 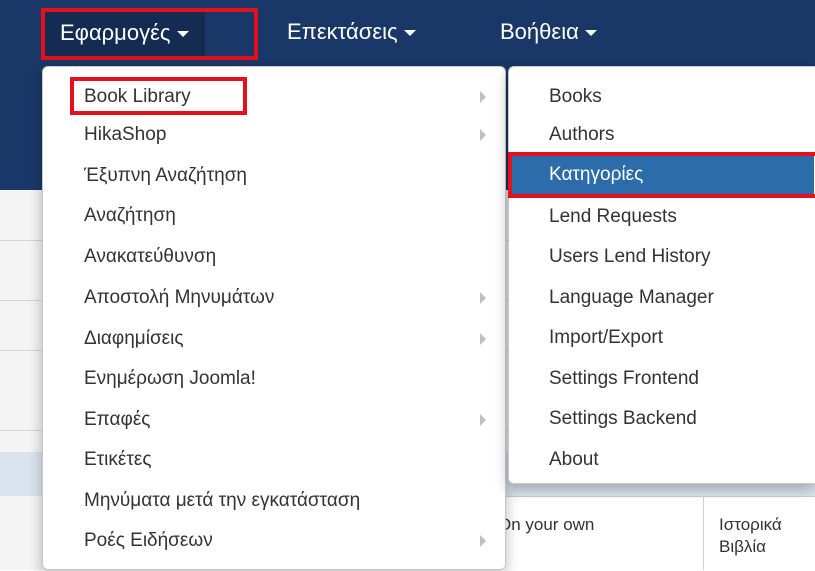 What do you see at coordinates (274, 176) in the screenshot?
I see `menu-item-smart-search: Έξυπνη Αναζήτηση` at bounding box center [274, 176].